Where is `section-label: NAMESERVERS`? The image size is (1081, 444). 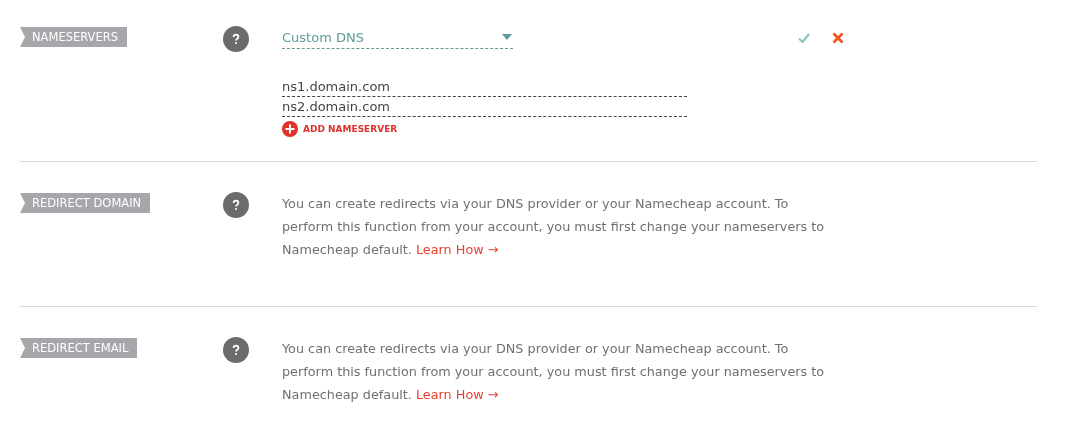 section-label: NAMESERVERS is located at coordinates (73, 37).